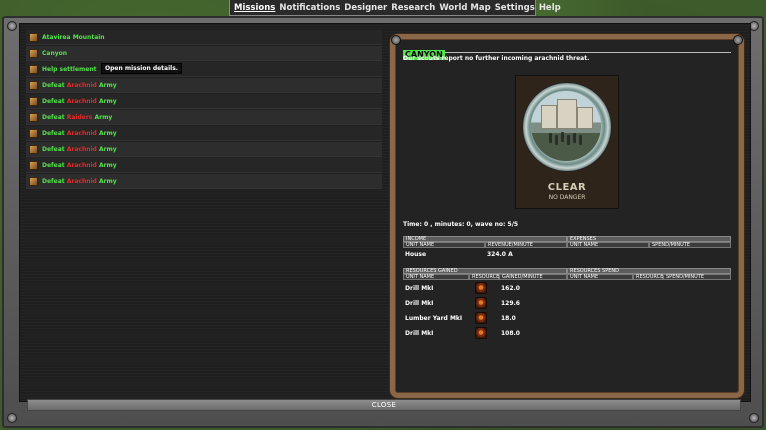 This screenshot has width=766, height=430. What do you see at coordinates (484, 277) in the screenshot?
I see `gained-col-resource: RESOURCE` at bounding box center [484, 277].